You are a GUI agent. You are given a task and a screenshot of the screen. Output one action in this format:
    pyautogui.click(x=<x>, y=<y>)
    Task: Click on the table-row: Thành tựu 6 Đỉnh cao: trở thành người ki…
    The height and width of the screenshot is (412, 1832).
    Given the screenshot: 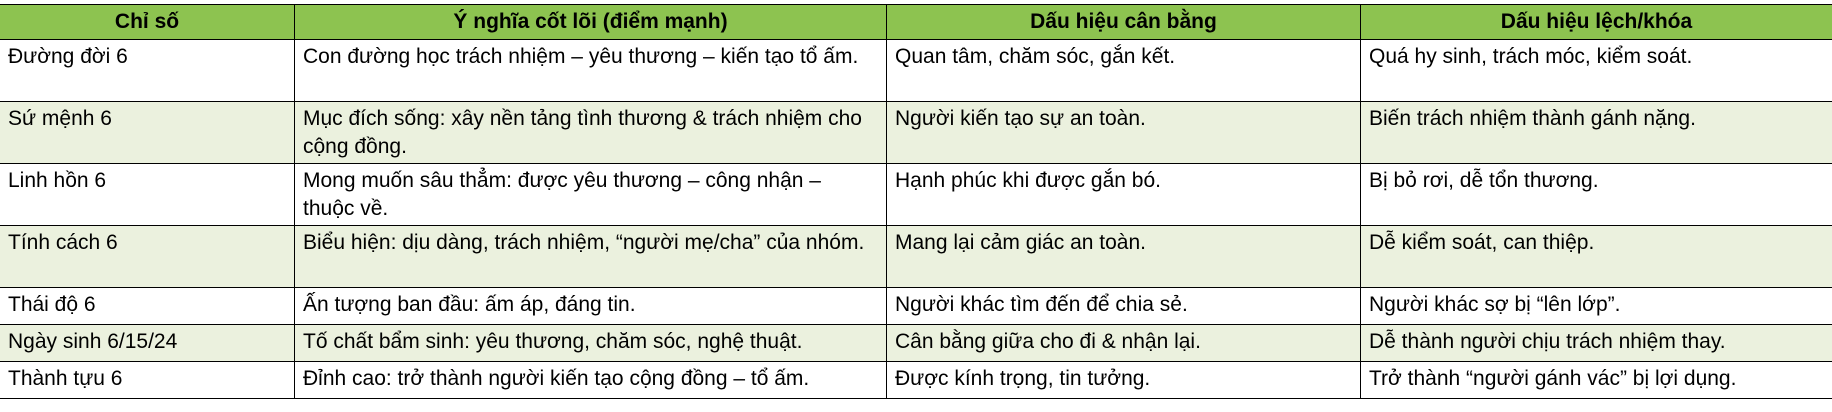 What is the action you would take?
    pyautogui.click(x=916, y=380)
    